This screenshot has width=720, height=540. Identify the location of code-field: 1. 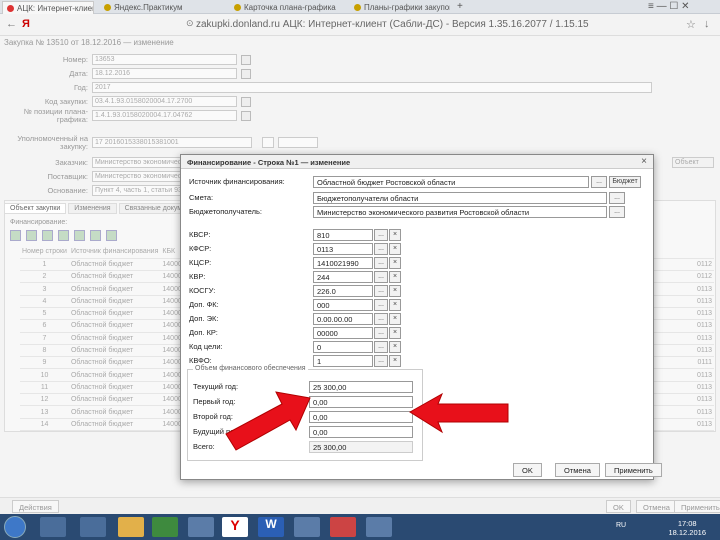
(343, 361).